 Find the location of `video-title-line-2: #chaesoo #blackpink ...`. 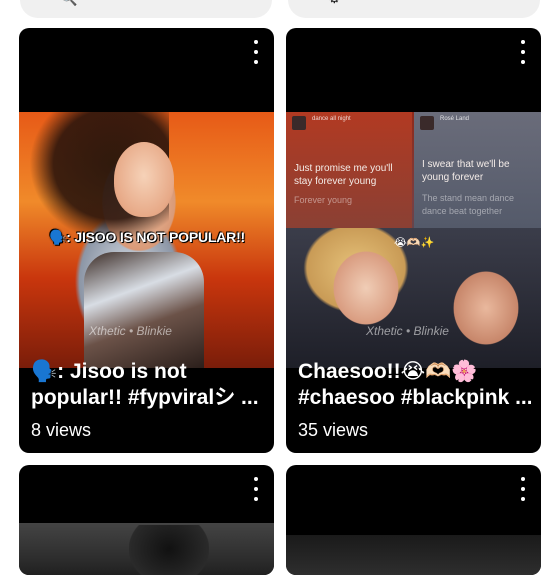

video-title-line-2: #chaesoo #blackpink ... is located at coordinates (414, 397).